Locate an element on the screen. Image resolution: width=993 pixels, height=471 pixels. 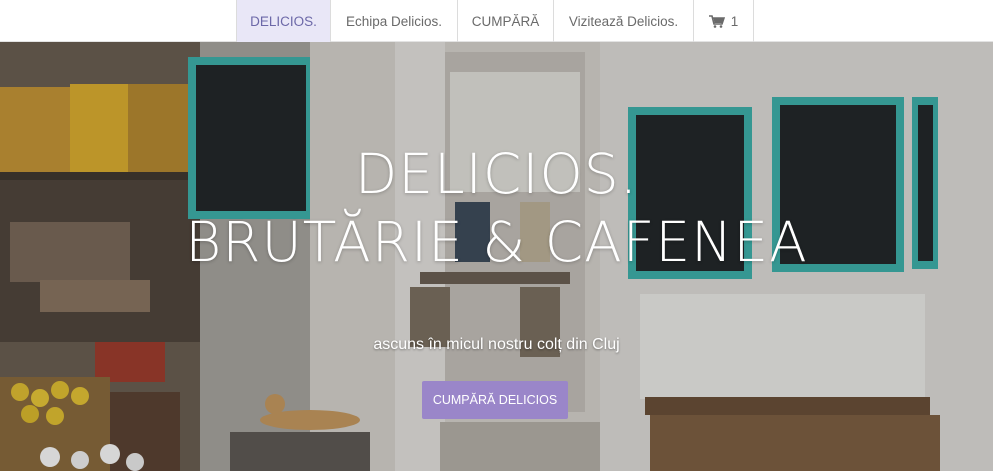
nav-item-viziteaza: Vizitează Delicios. is located at coordinates (624, 21).